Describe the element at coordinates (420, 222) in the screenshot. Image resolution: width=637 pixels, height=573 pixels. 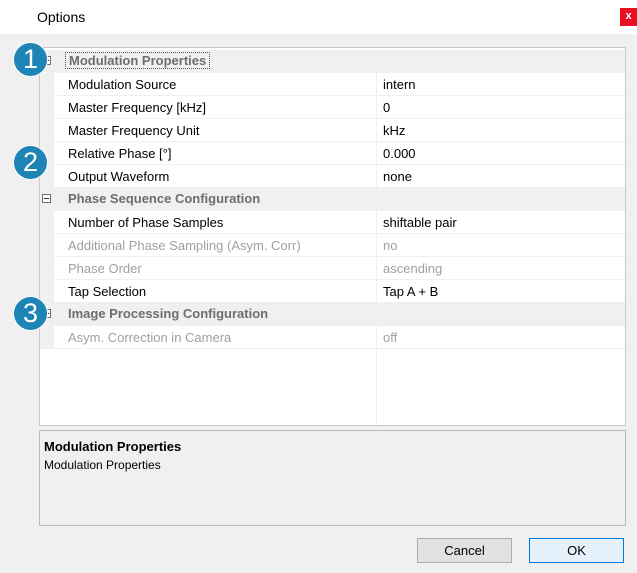
I see `property-value: shiftable pair` at that location.